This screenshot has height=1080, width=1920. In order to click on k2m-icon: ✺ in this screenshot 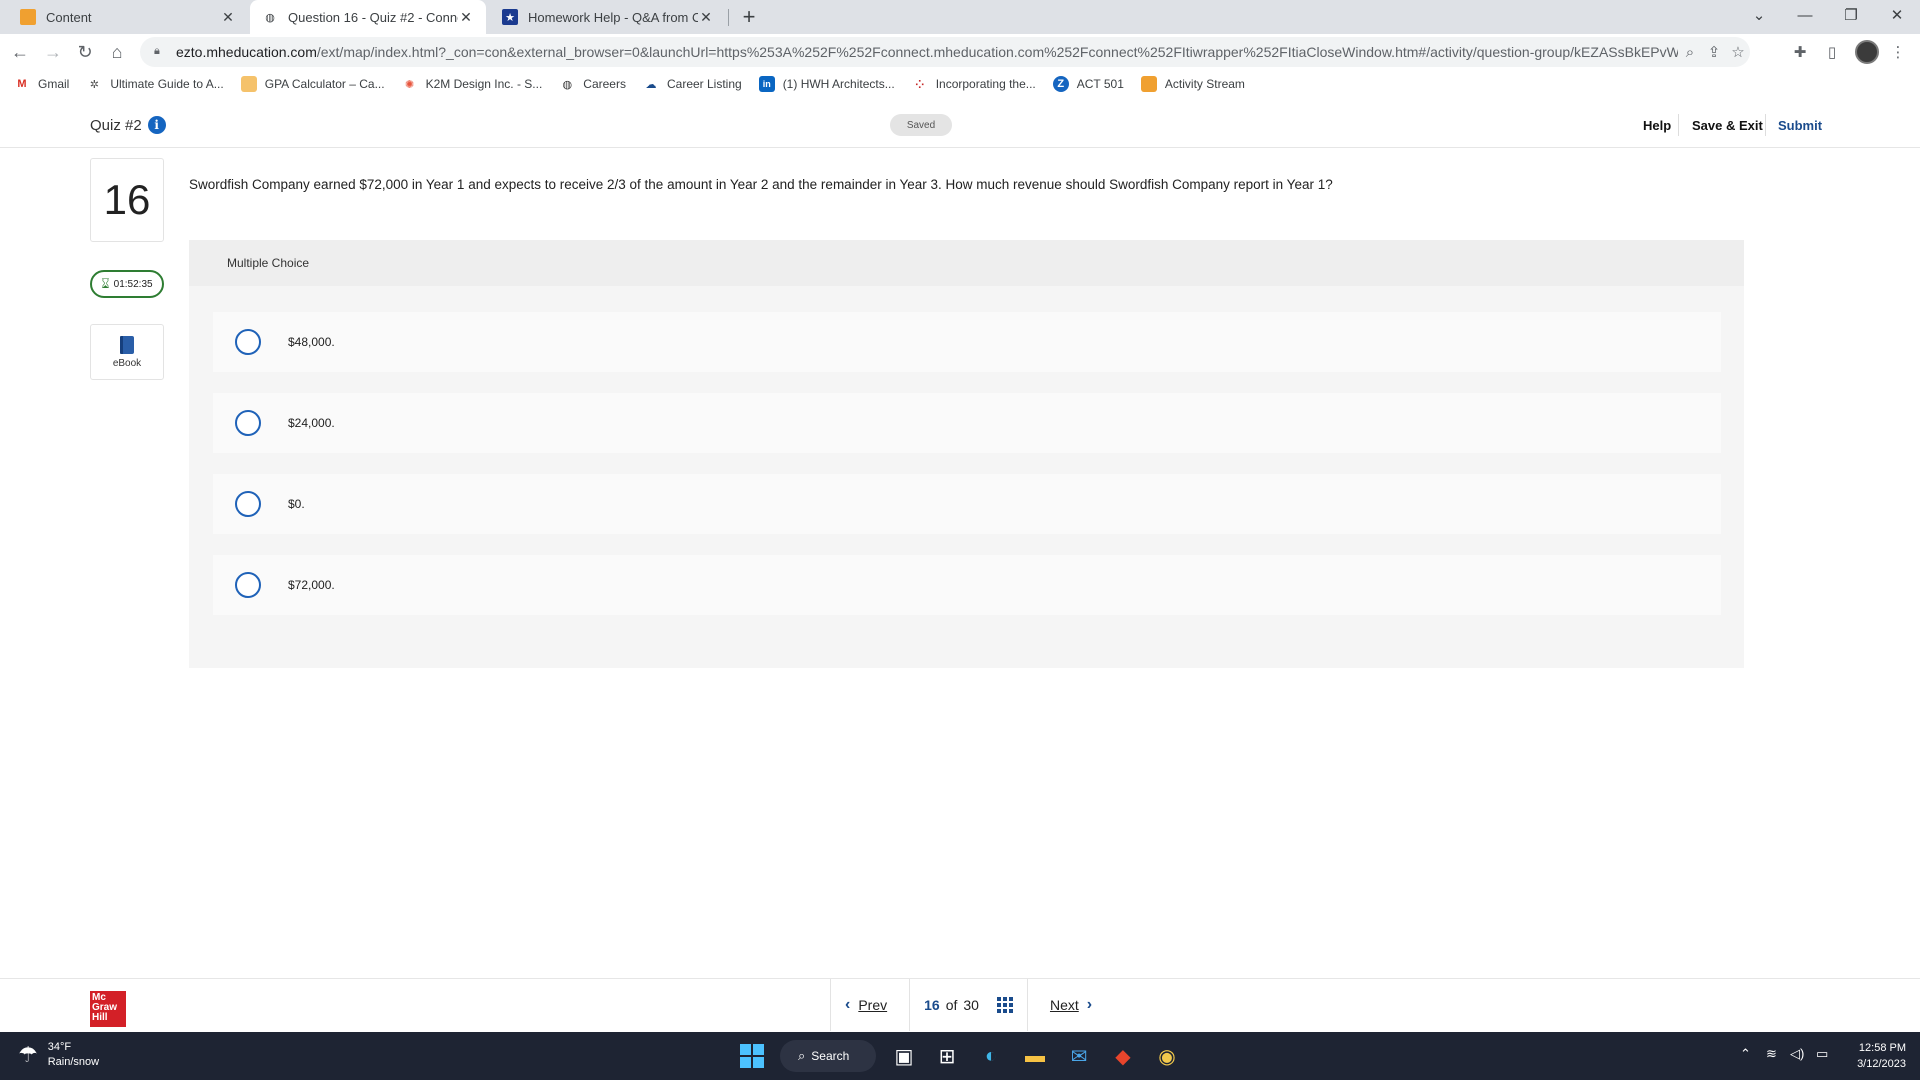, I will do `click(409, 84)`.